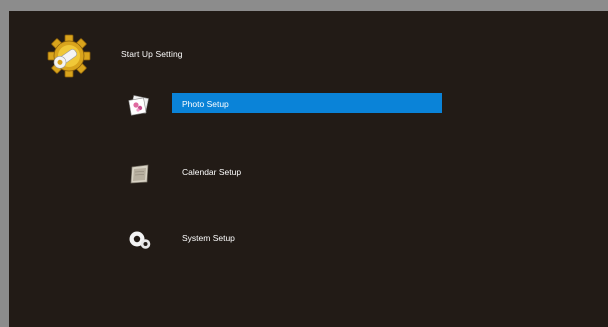 The height and width of the screenshot is (327, 608). I want to click on menu-item-label: System Setup, so click(208, 238).